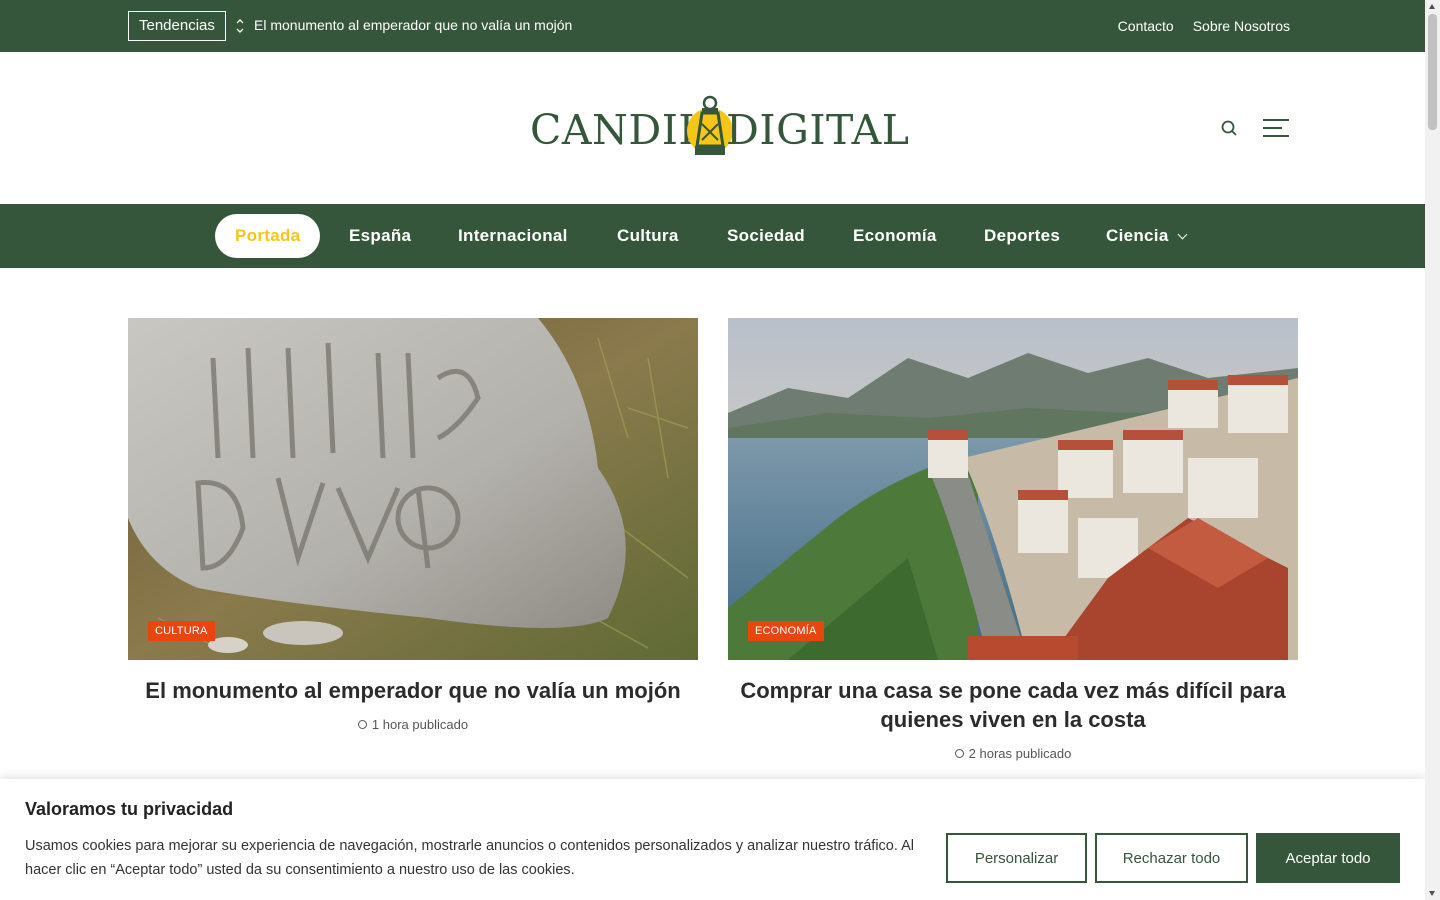 This screenshot has width=1440, height=900. What do you see at coordinates (1276, 128) in the screenshot?
I see `hamburger-menu-icon` at bounding box center [1276, 128].